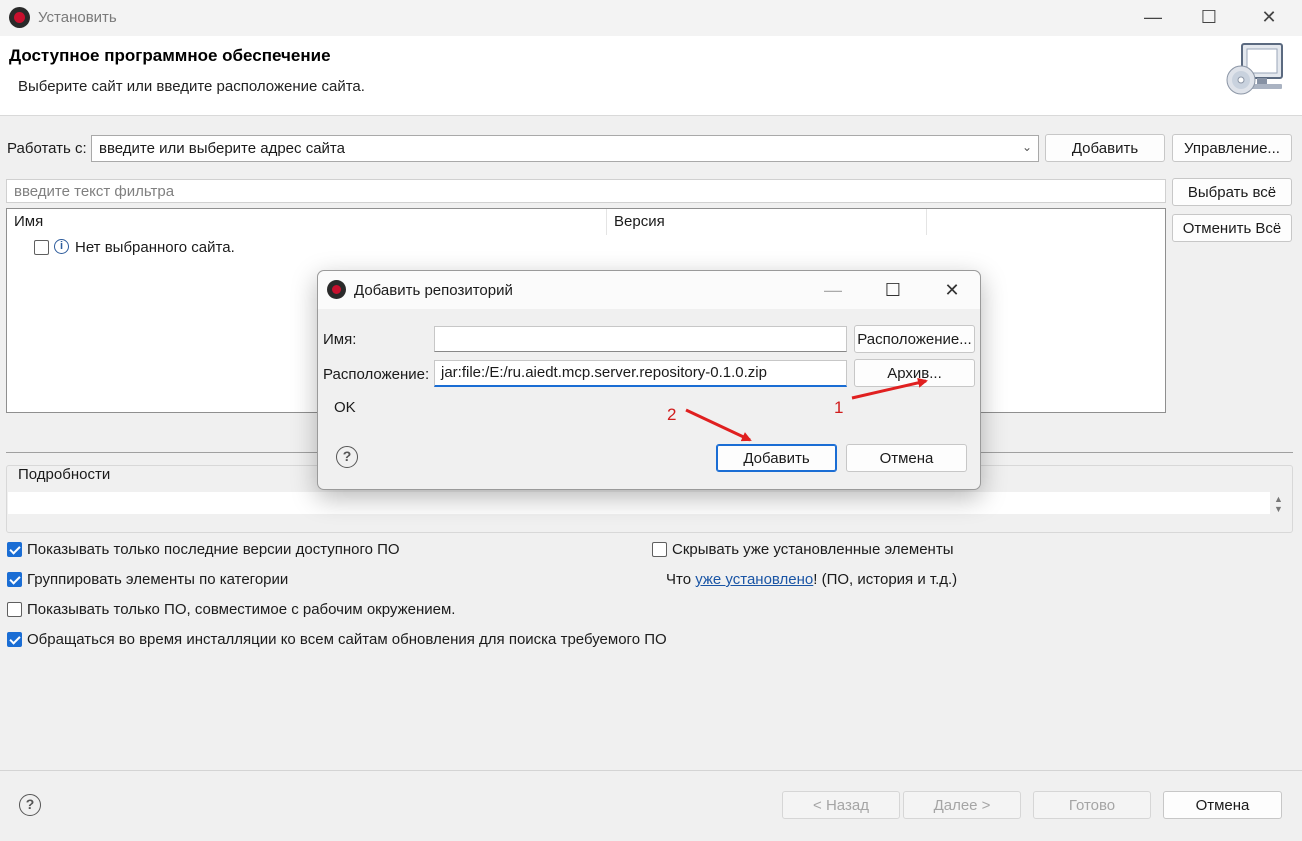 This screenshot has width=1302, height=841. I want to click on show-latest-checkbox, so click(14, 549).